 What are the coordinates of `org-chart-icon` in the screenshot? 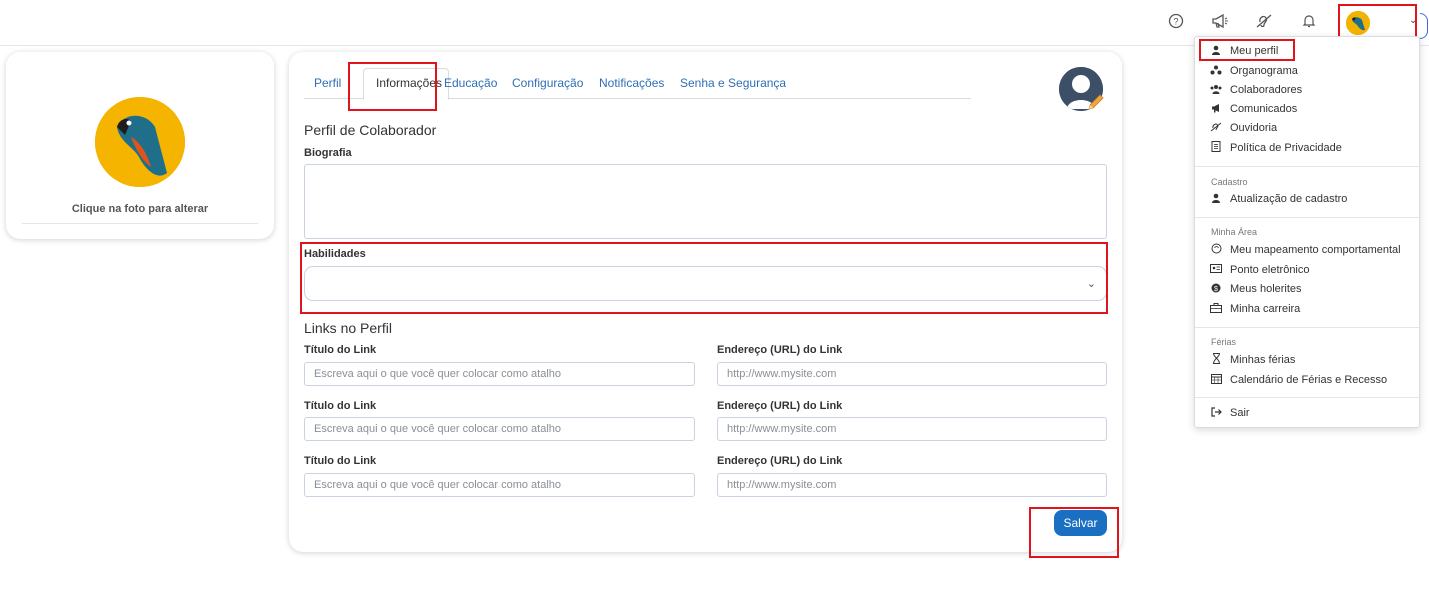 It's located at (1216, 71).